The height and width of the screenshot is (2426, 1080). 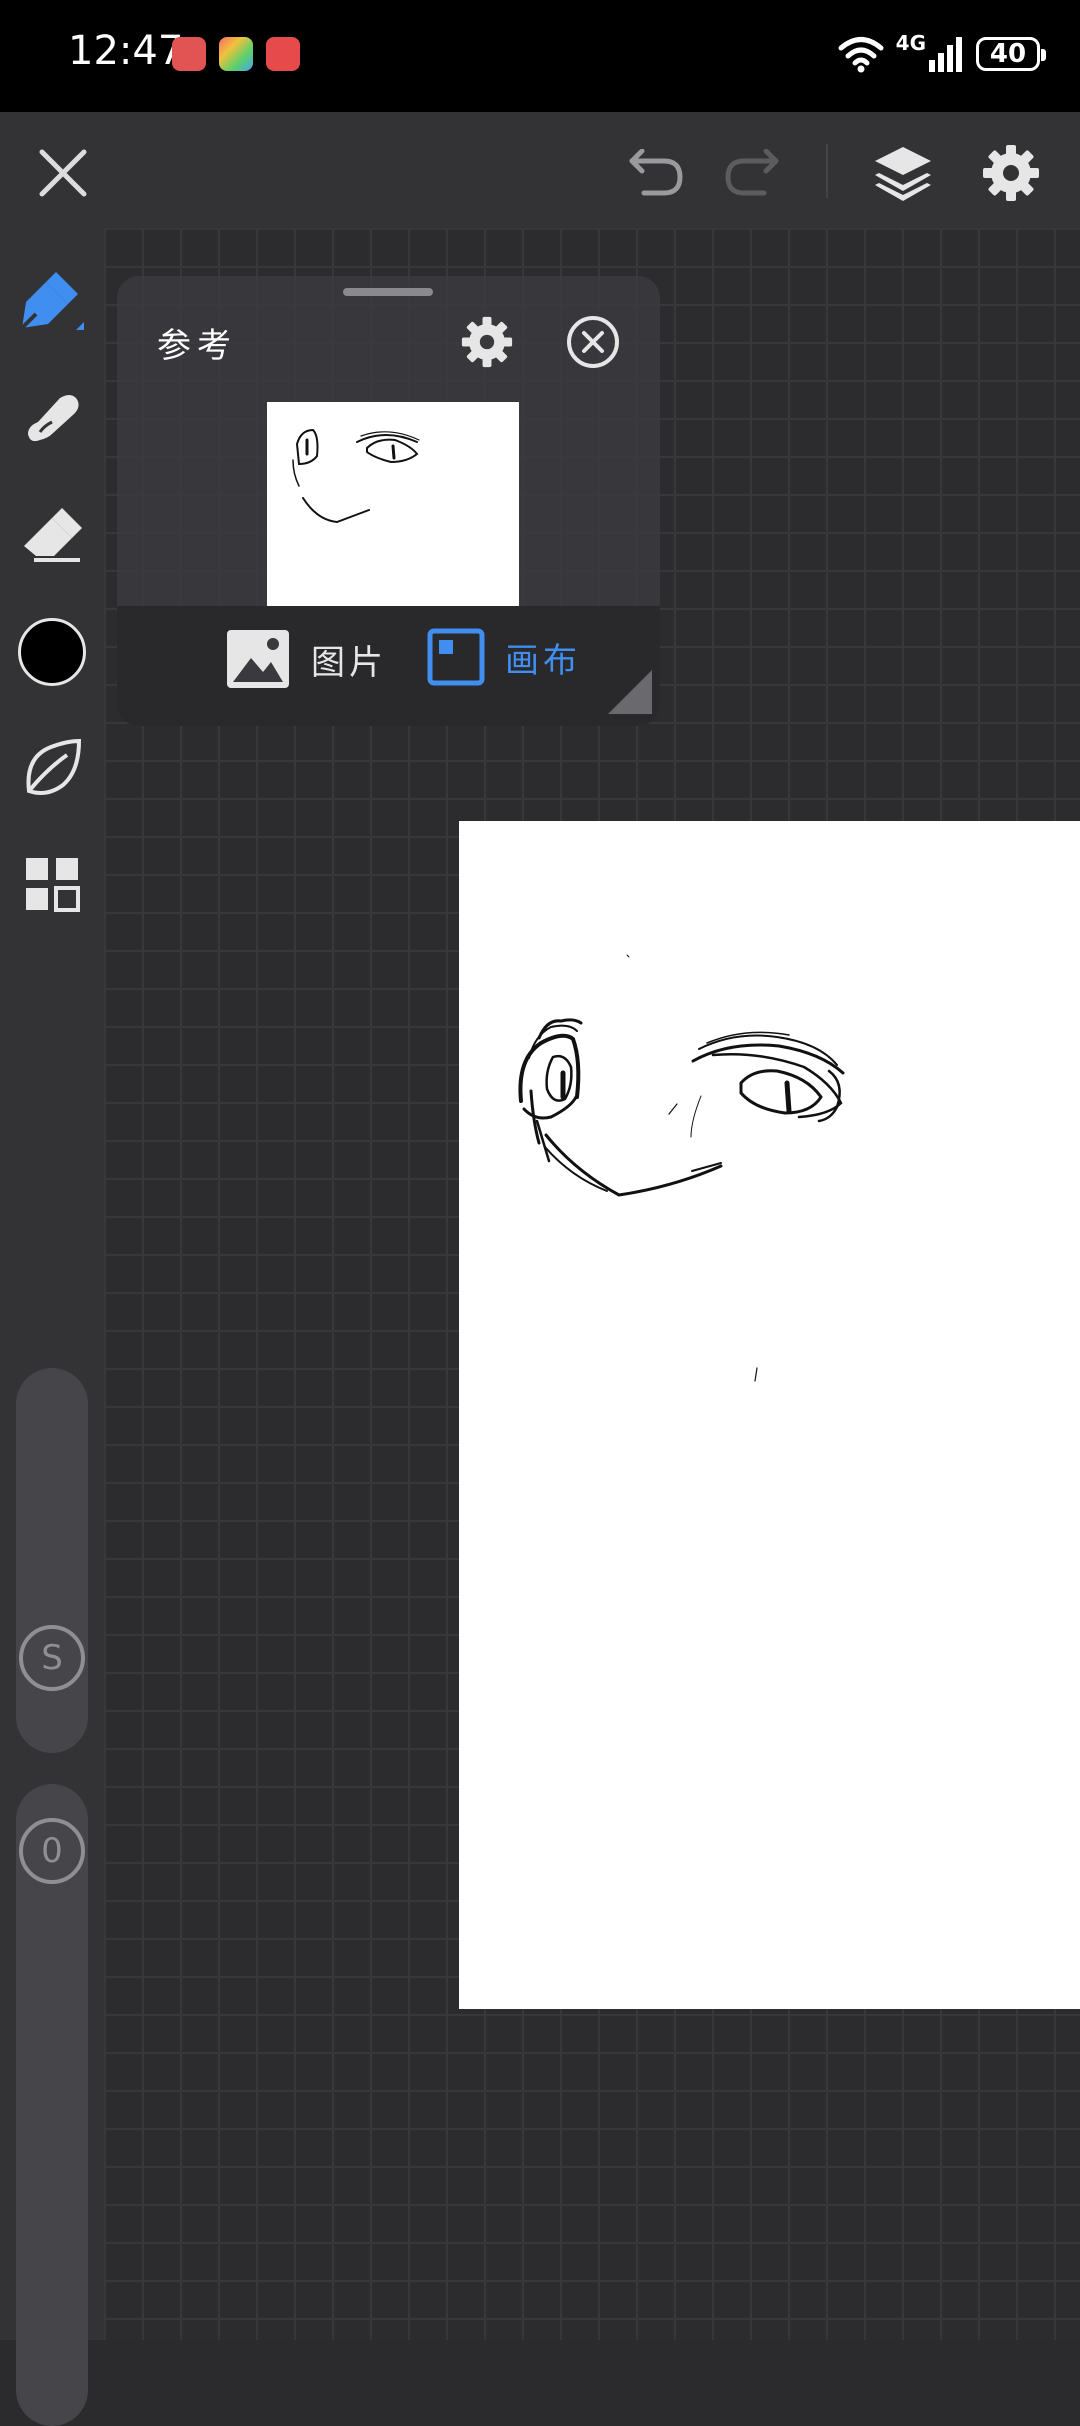 I want to click on status-indicators: 4G 40, so click(x=942, y=54).